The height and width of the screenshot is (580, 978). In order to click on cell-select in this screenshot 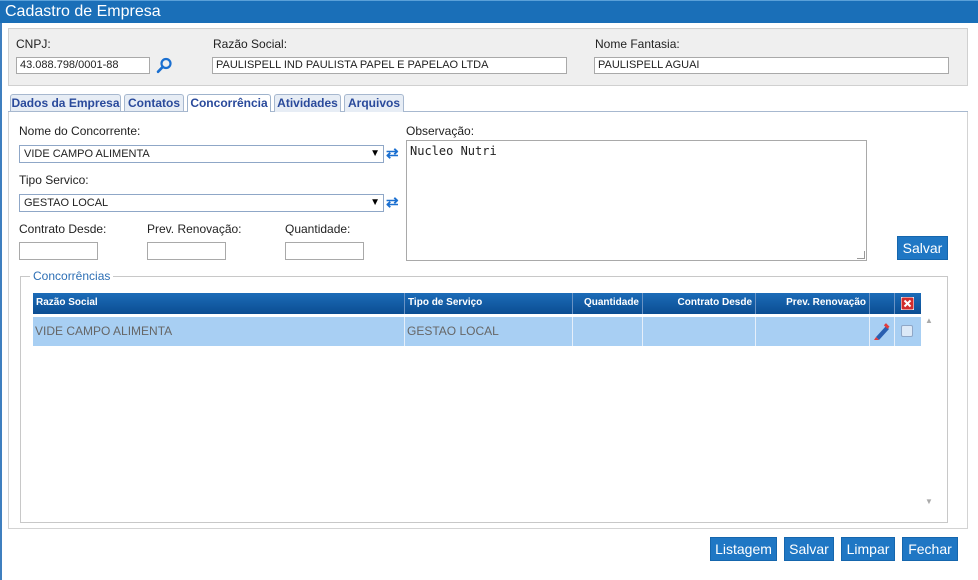, I will do `click(908, 331)`.